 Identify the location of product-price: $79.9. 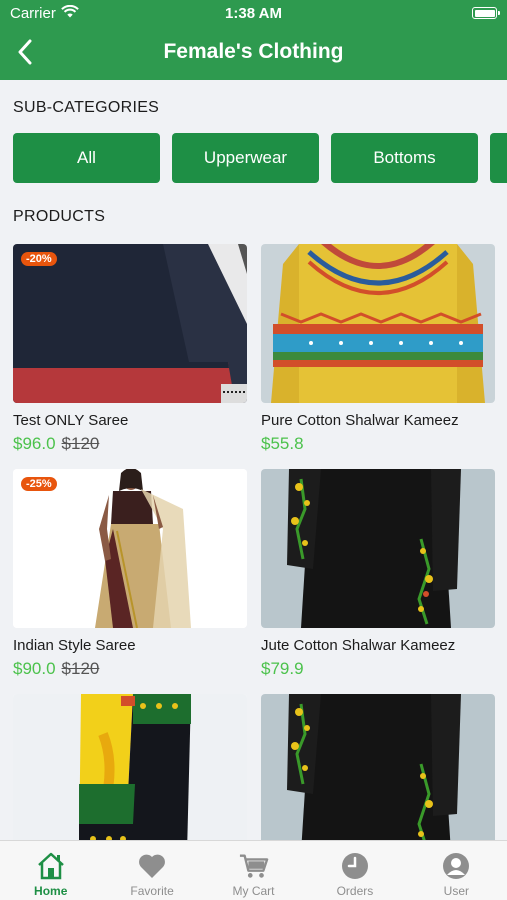
(282, 668).